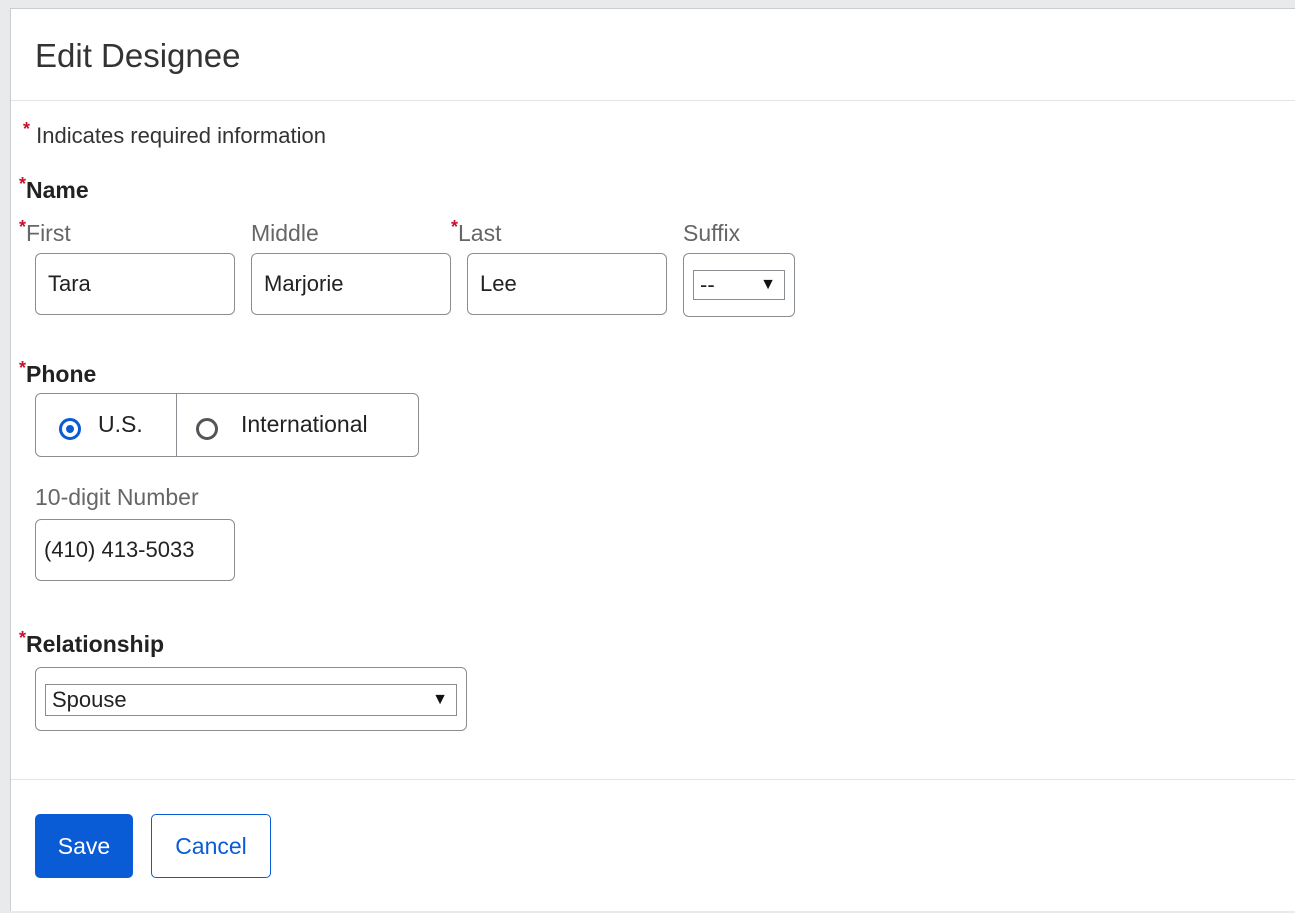 The image size is (1295, 913). I want to click on relationship-section-label: *Relationship, so click(92, 643).